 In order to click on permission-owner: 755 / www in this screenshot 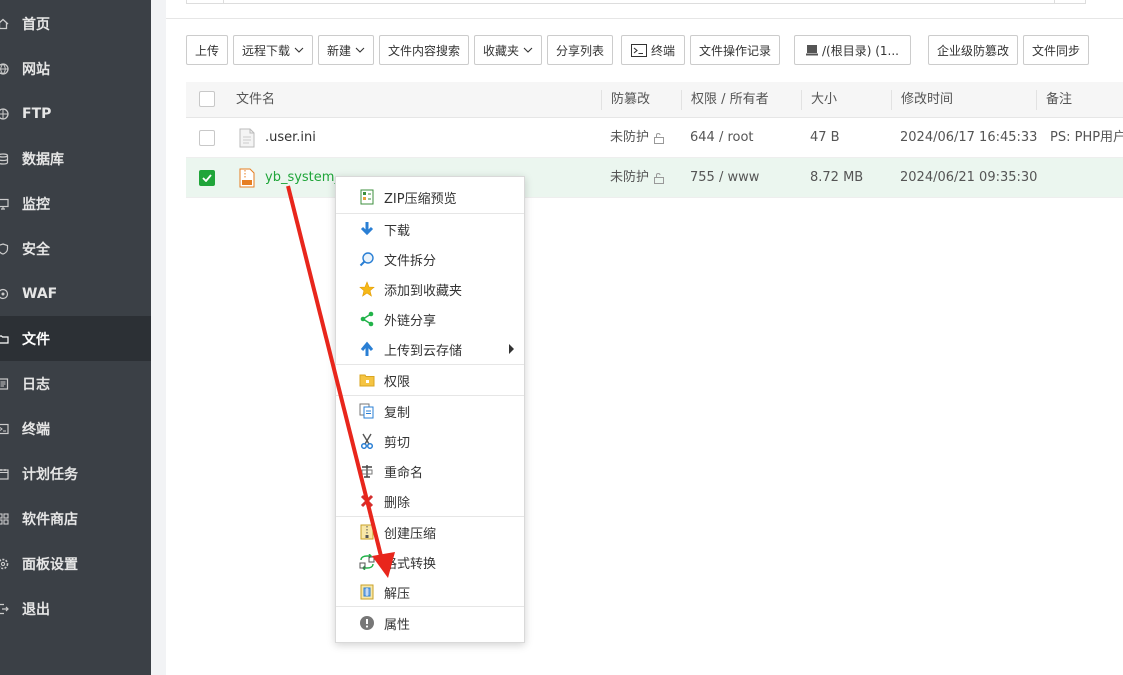, I will do `click(724, 178)`.